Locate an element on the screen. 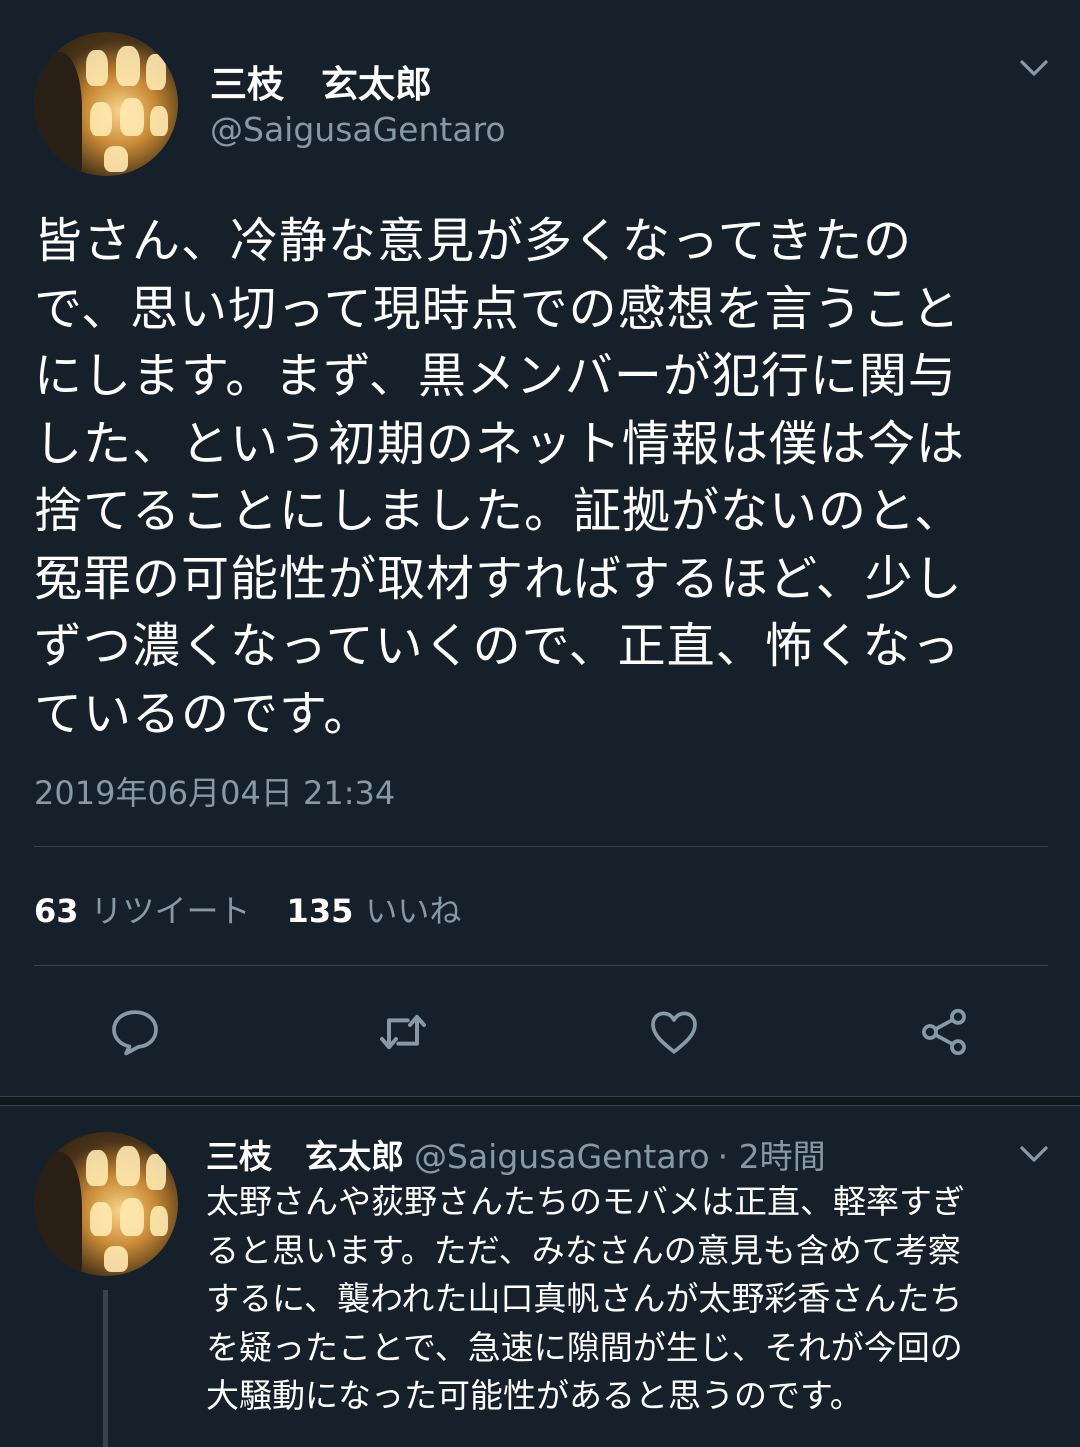  reply-header: 三枝 玄太郎 @SaigusaGentaro · 2時間 is located at coordinates (516, 1154).